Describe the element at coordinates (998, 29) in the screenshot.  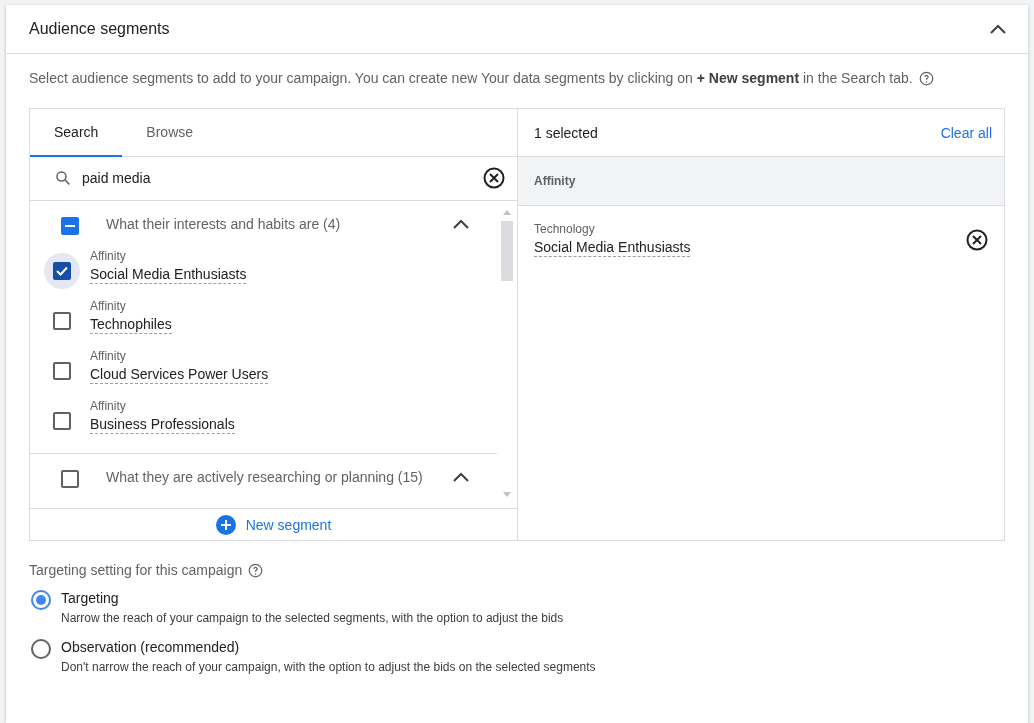
I see `collapse-button` at that location.